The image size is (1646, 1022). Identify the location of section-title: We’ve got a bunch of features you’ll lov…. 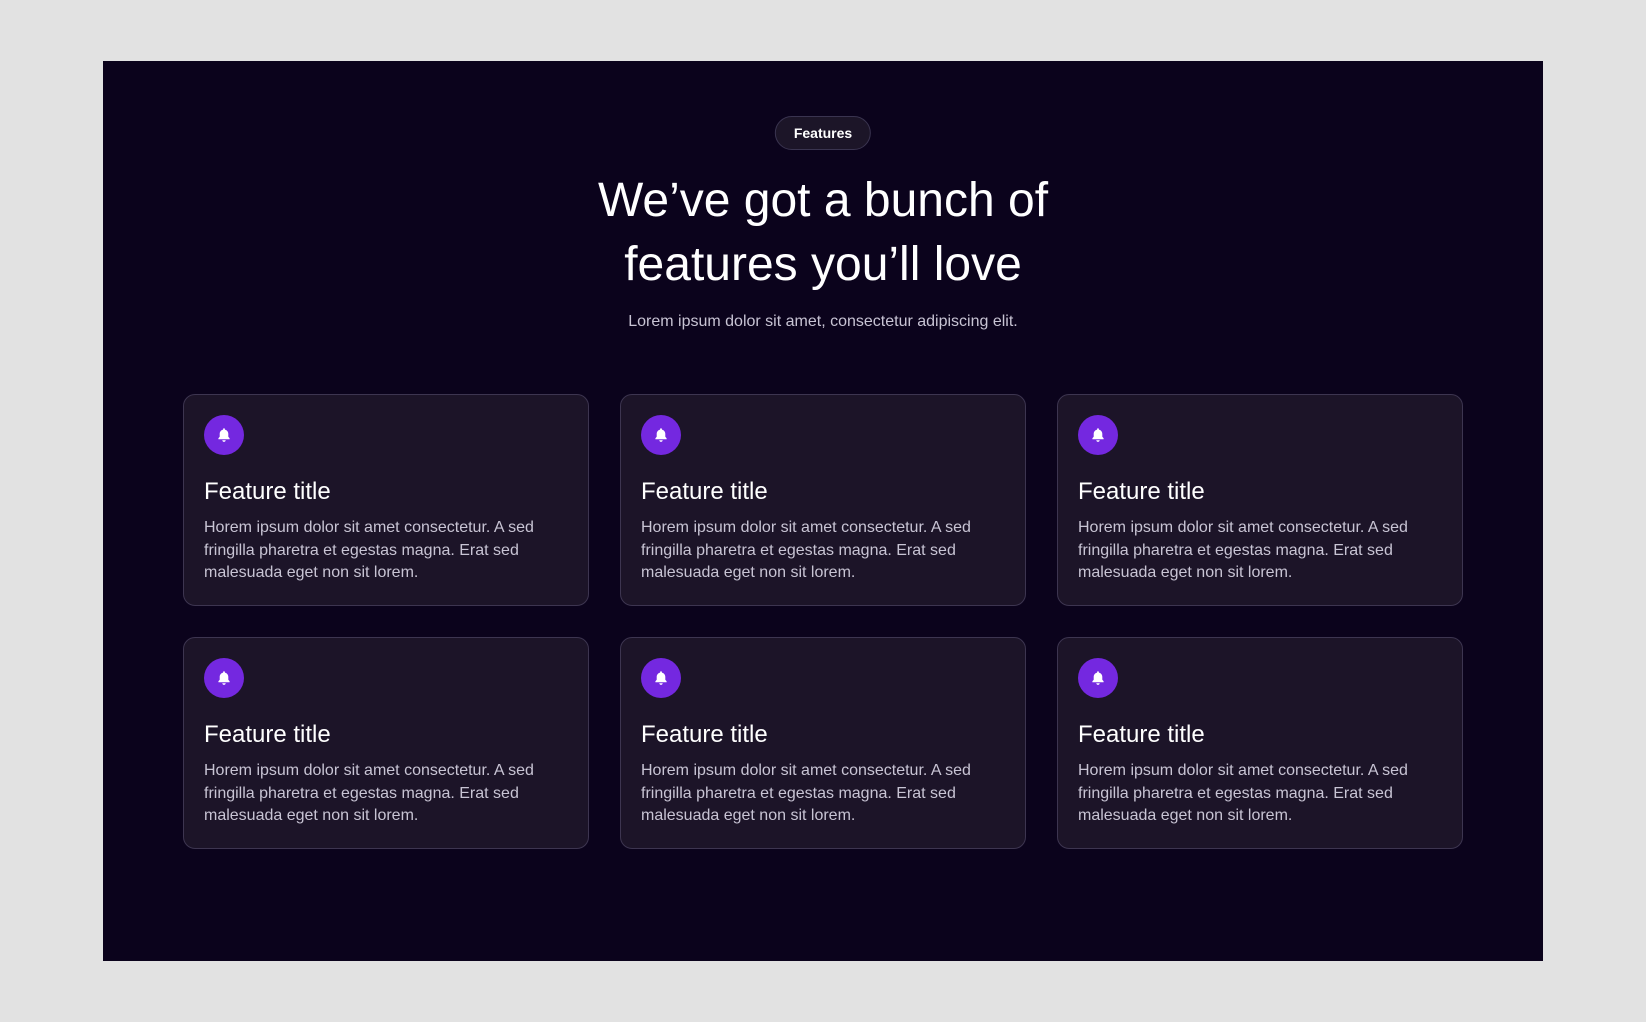
(823, 232).